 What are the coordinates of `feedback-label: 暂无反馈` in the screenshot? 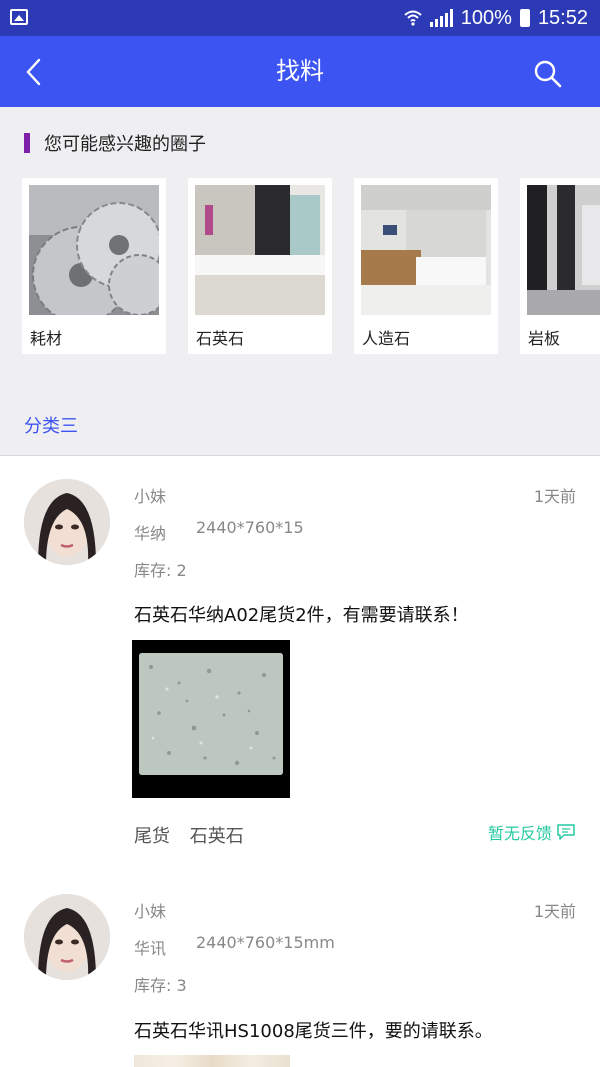 It's located at (519, 833).